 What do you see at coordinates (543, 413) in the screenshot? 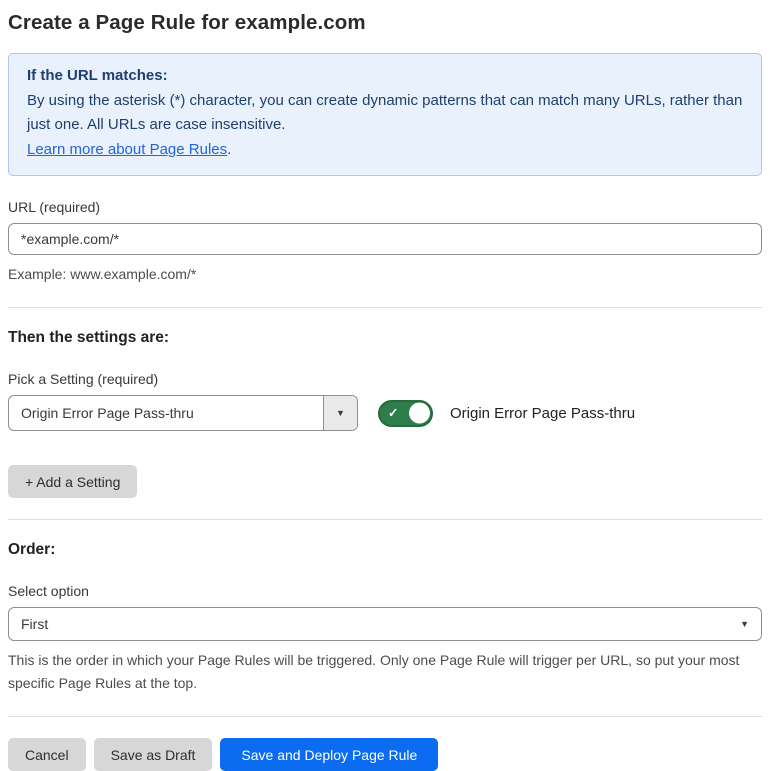
I see `toggle-label: Origin Error Page Pass-thru` at bounding box center [543, 413].